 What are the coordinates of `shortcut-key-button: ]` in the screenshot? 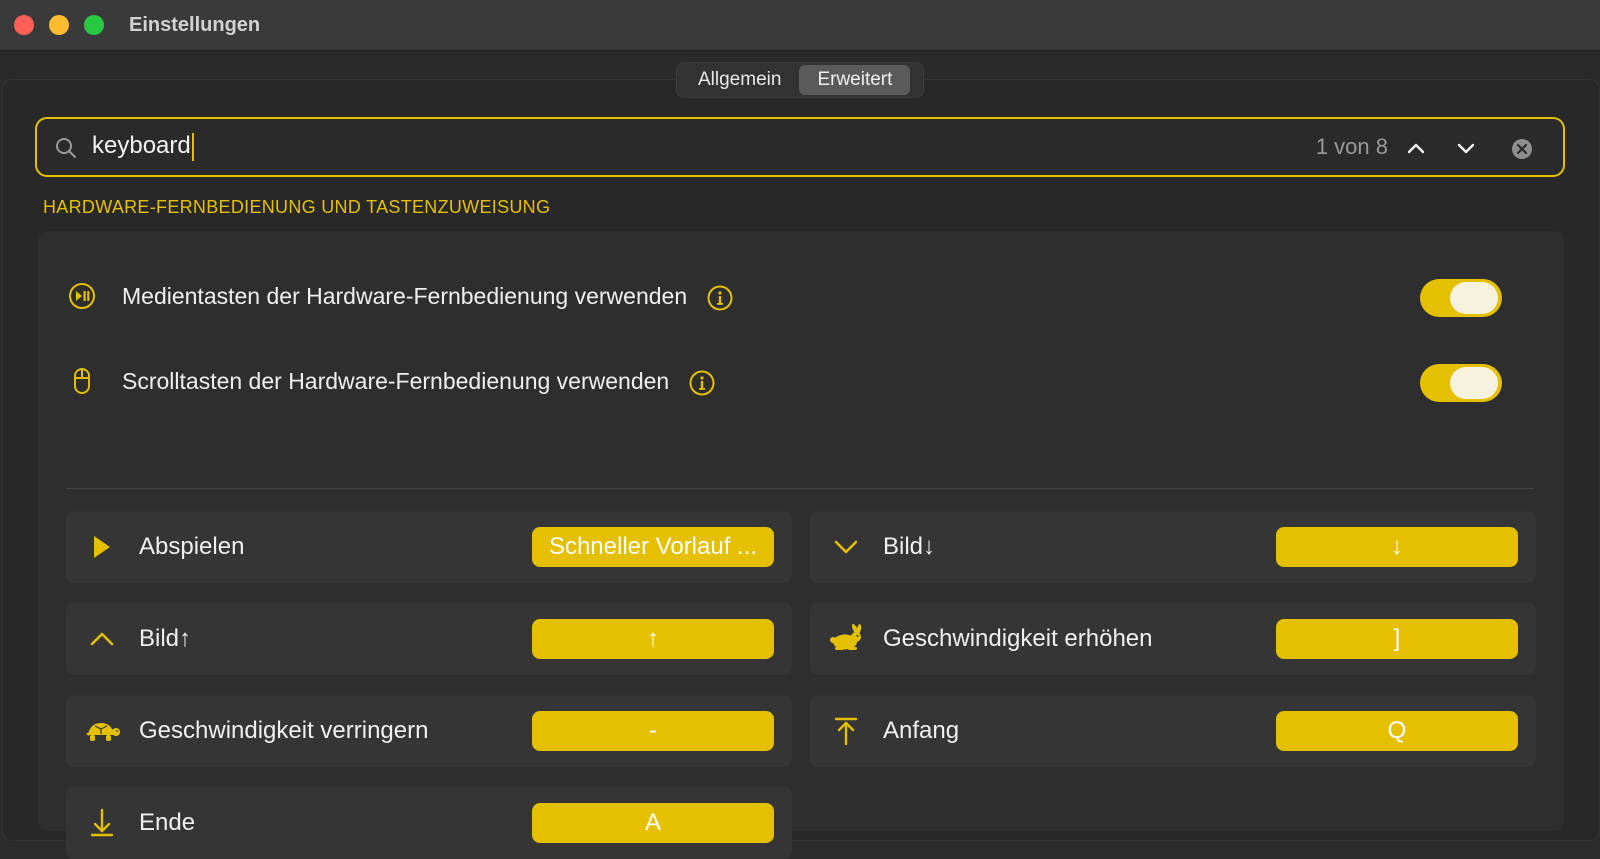 It's located at (1397, 639).